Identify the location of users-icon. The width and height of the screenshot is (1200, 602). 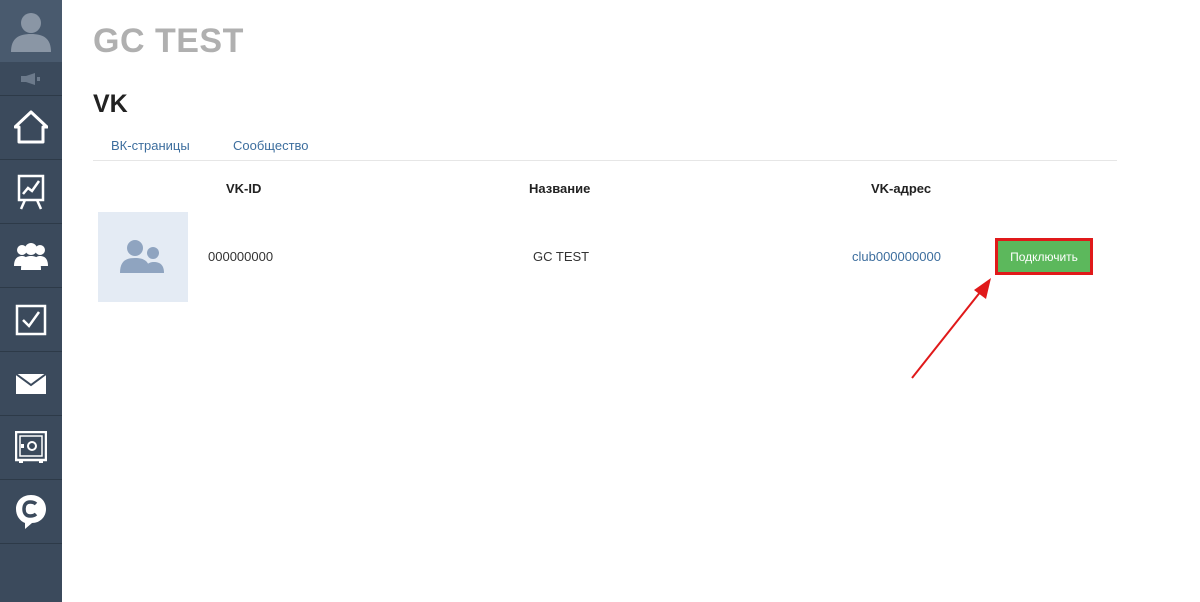
(31, 256).